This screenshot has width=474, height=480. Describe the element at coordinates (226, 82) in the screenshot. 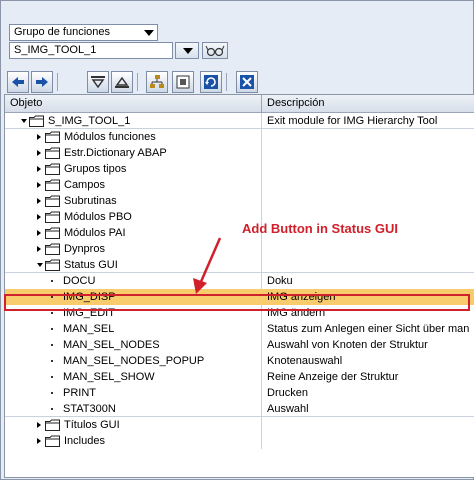

I see `toolbar-separator` at that location.